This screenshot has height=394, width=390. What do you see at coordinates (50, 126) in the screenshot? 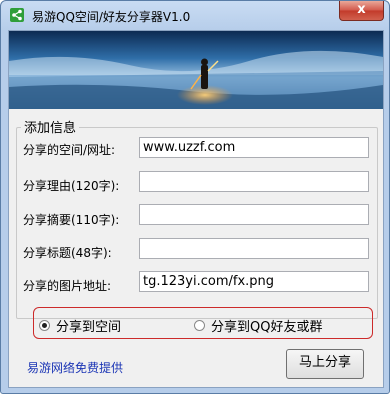
I see `info-group-title: 添加信息` at bounding box center [50, 126].